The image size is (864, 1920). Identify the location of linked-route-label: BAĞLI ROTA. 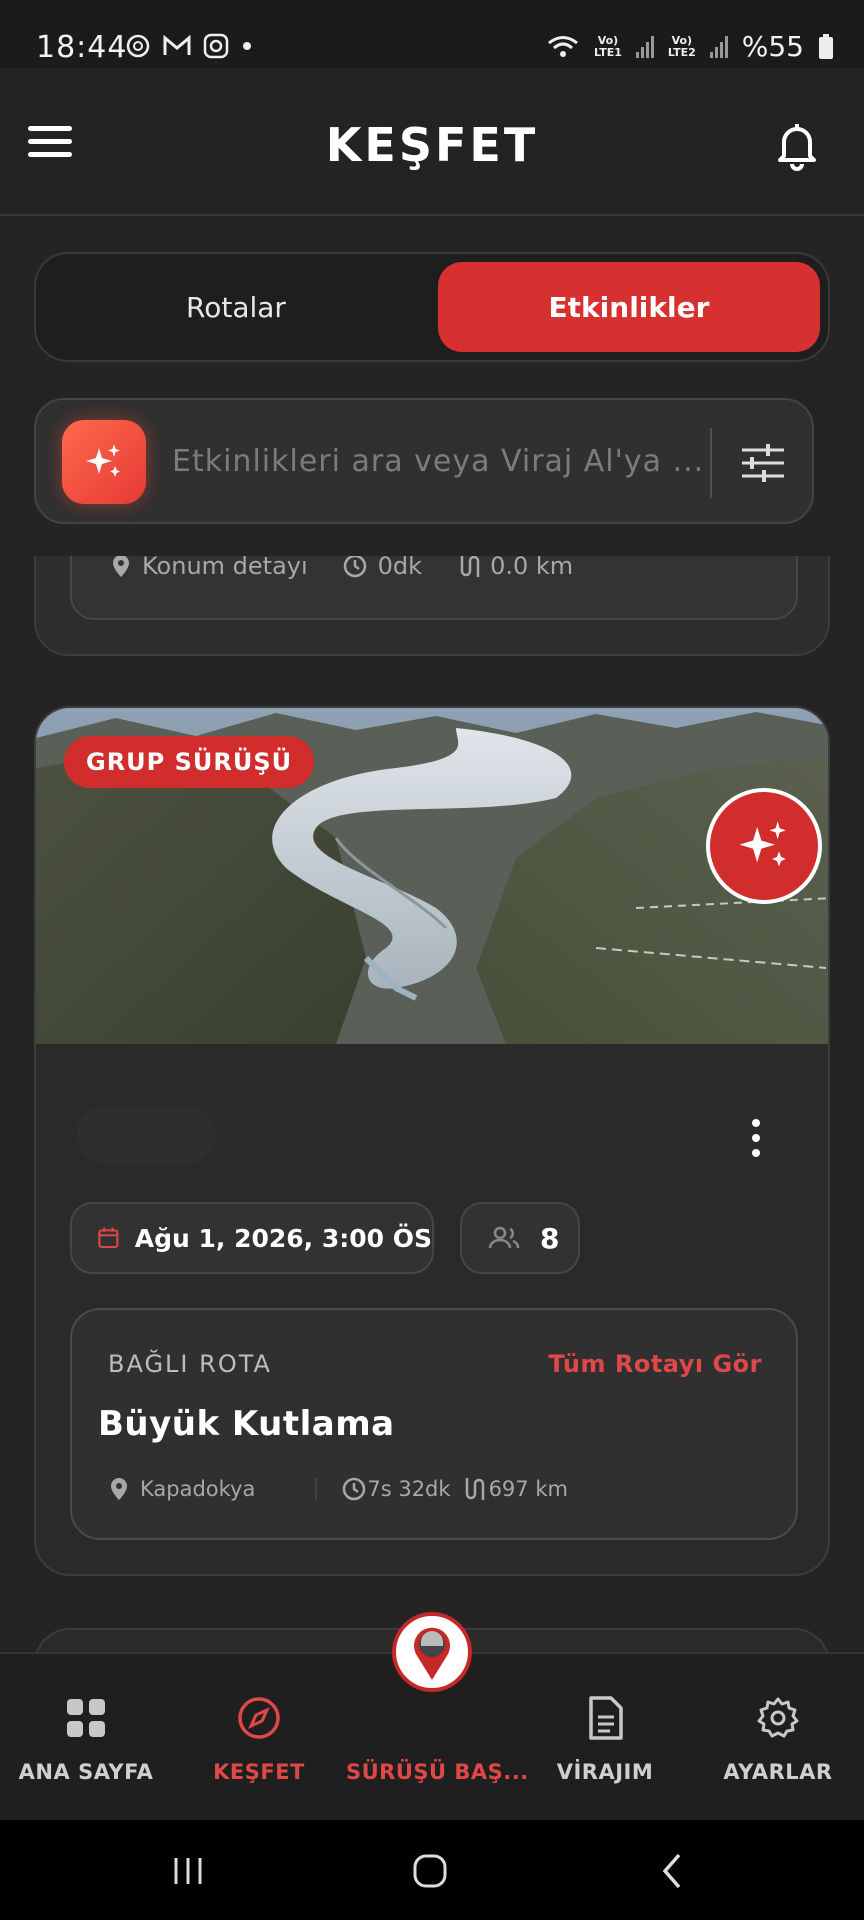
(190, 1364).